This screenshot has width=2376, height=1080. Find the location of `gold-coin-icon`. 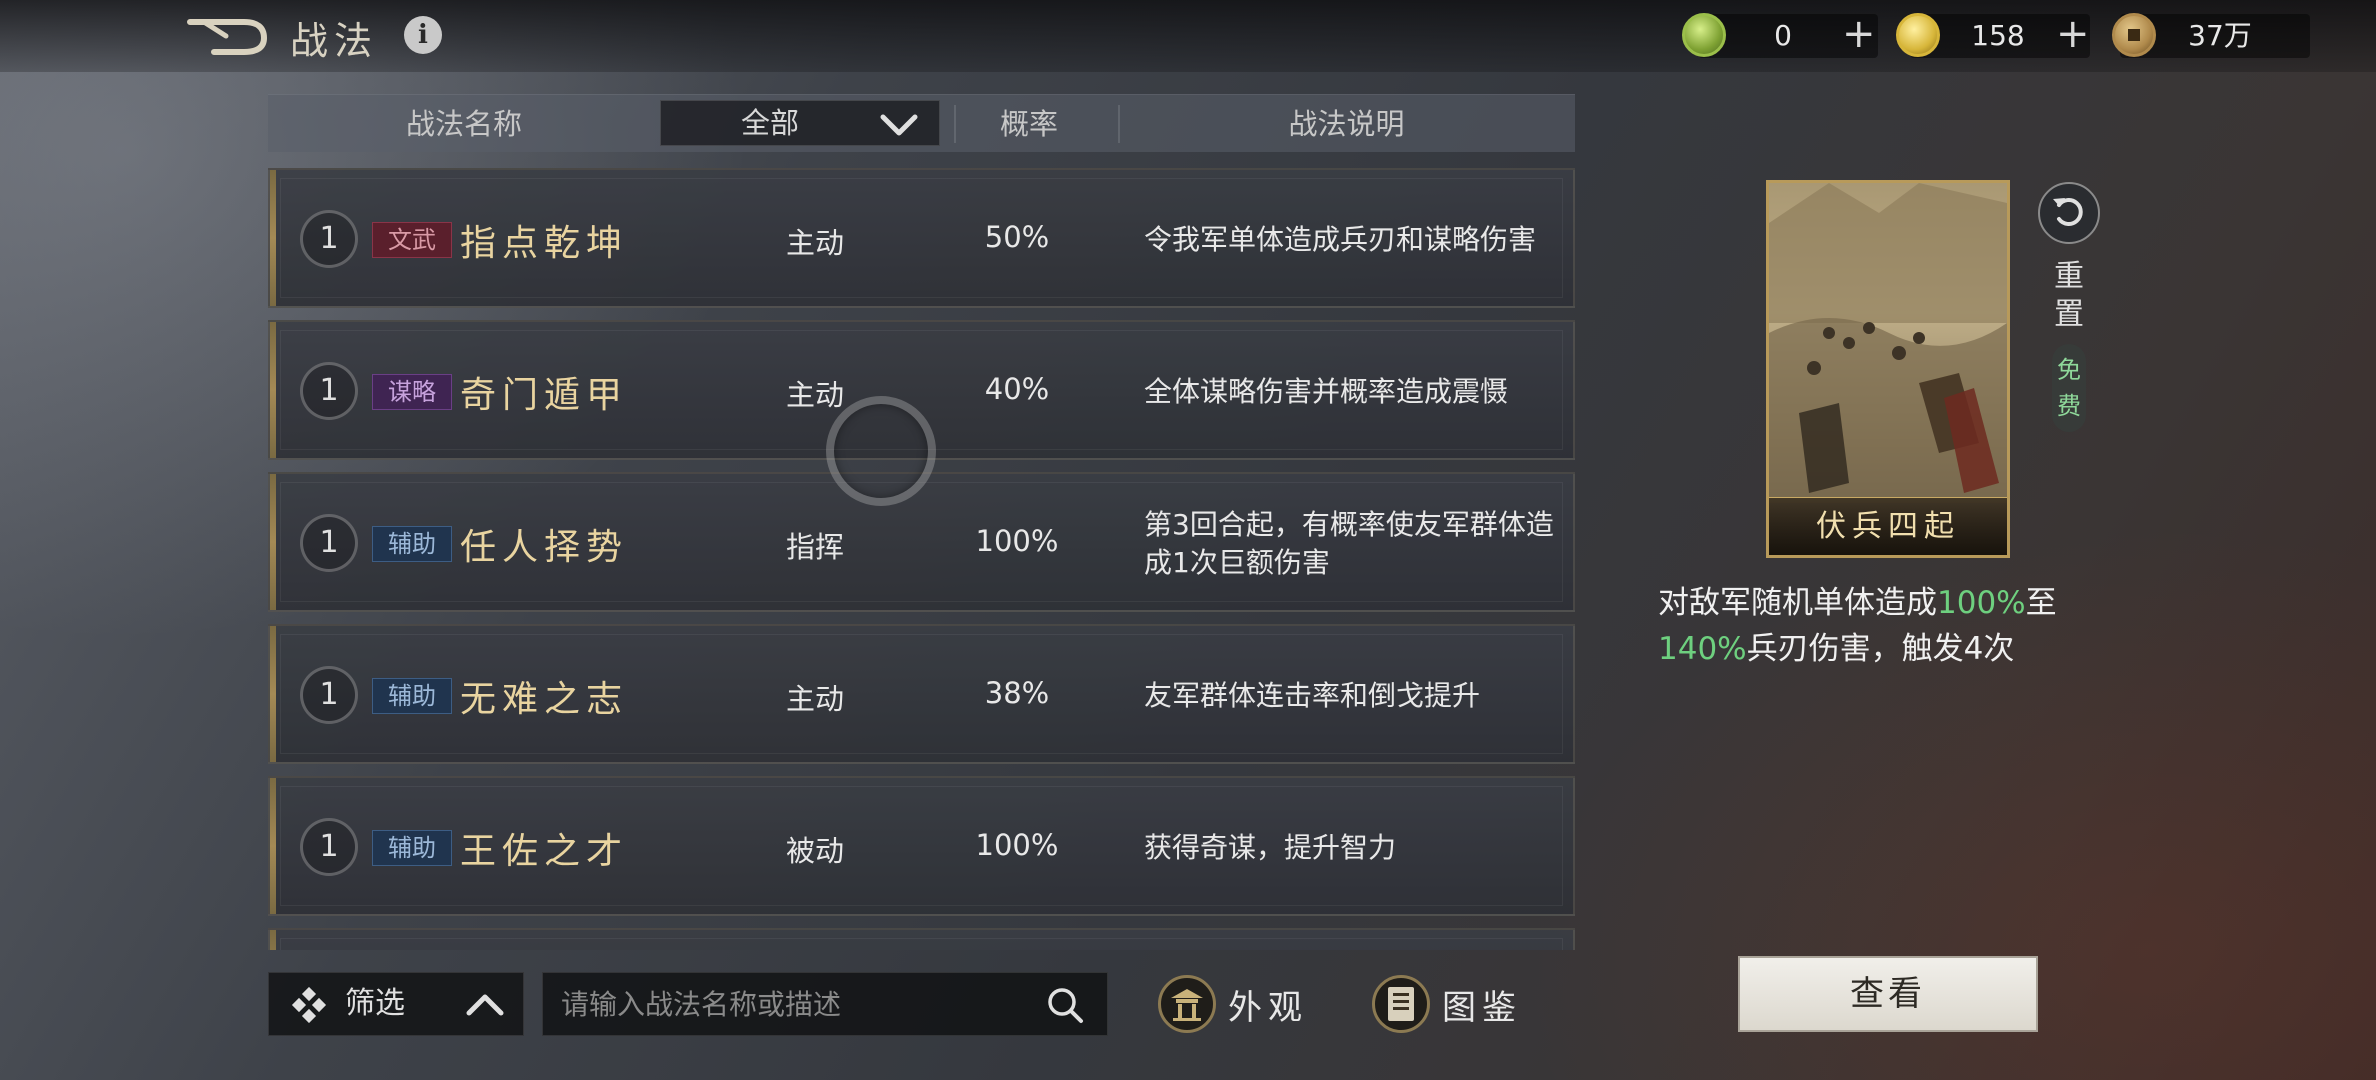

gold-coin-icon is located at coordinates (1918, 35).